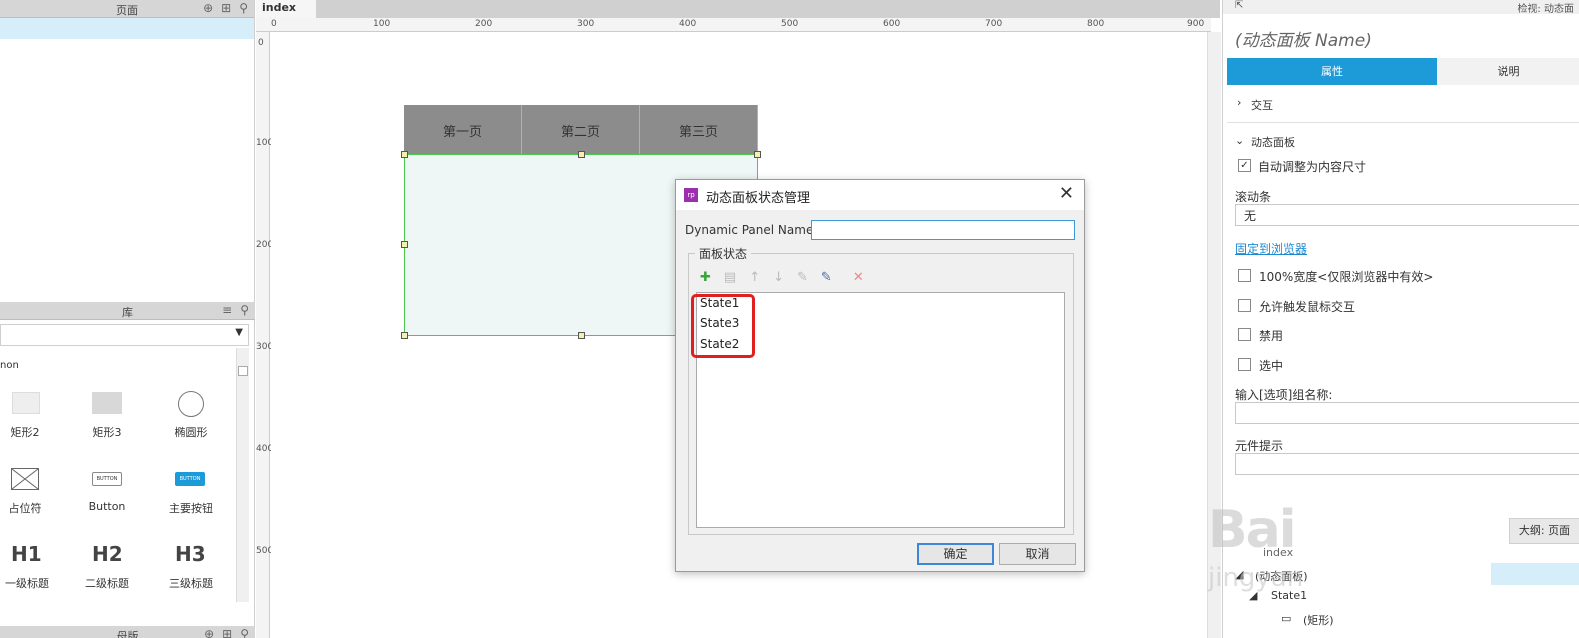 The image size is (1579, 638). Describe the element at coordinates (1196, 24) in the screenshot. I see `ruler-tick: 900` at that location.